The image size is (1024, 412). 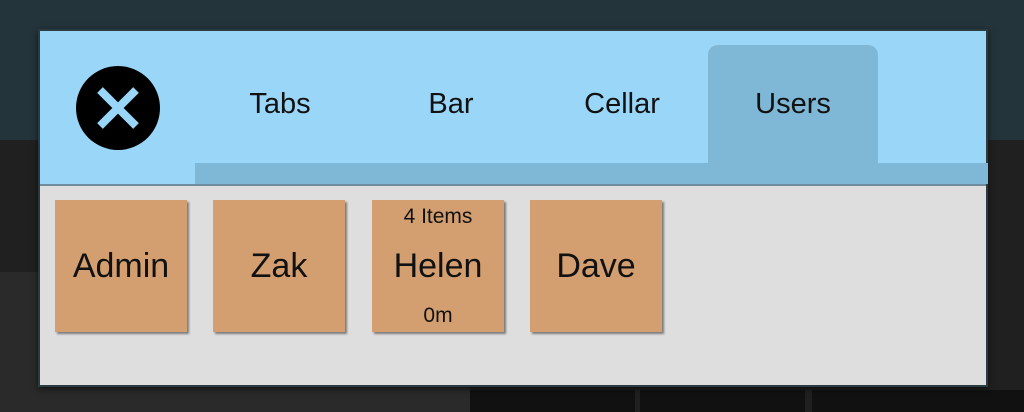 What do you see at coordinates (438, 216) in the screenshot?
I see `user-item-count: 4 Items` at bounding box center [438, 216].